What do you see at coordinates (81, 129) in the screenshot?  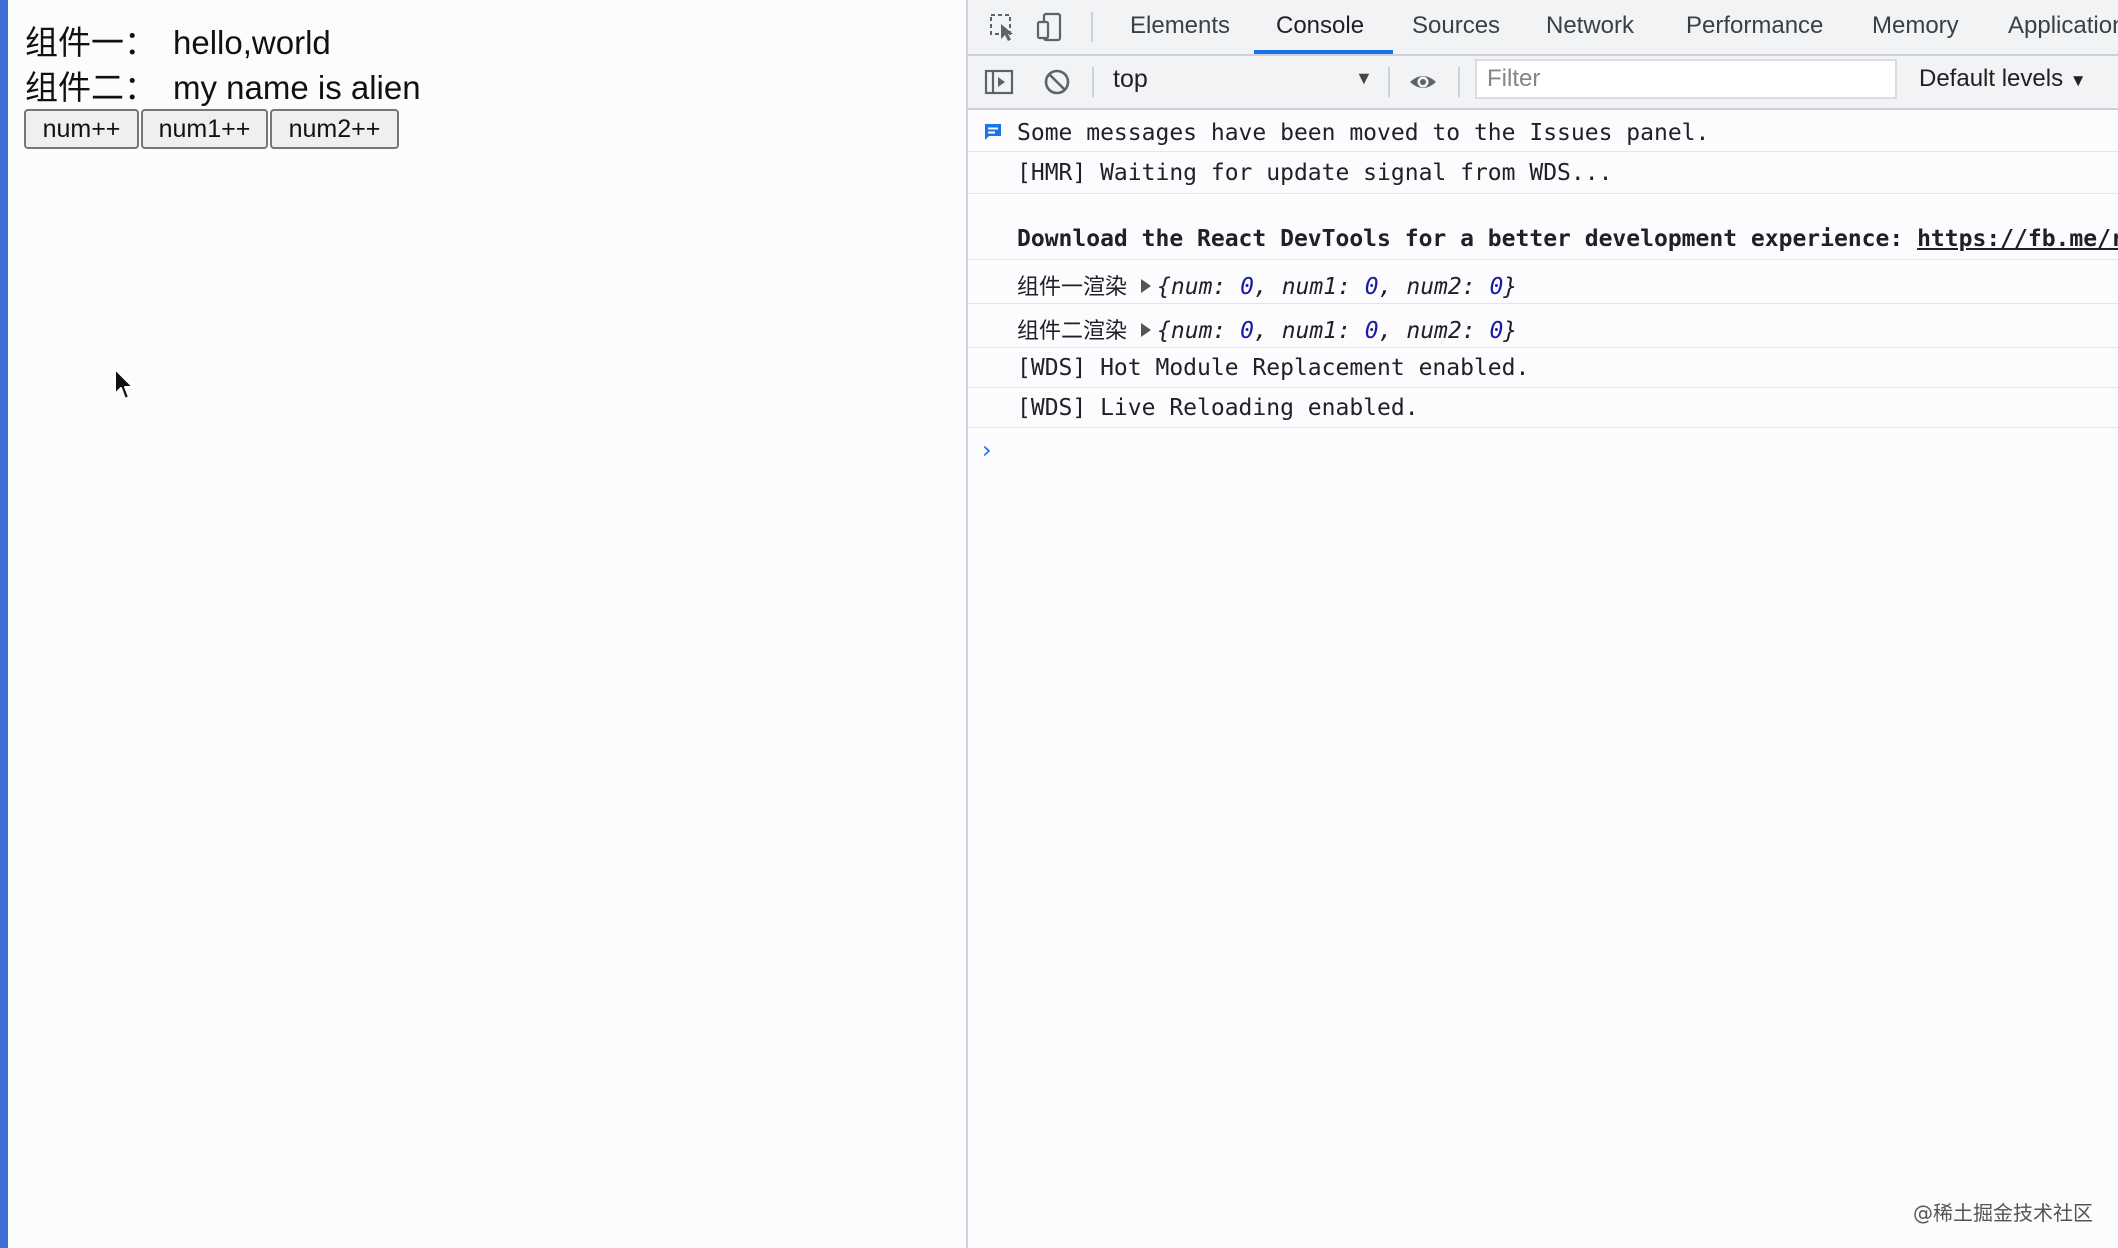 I see `num-increment-button: num++` at bounding box center [81, 129].